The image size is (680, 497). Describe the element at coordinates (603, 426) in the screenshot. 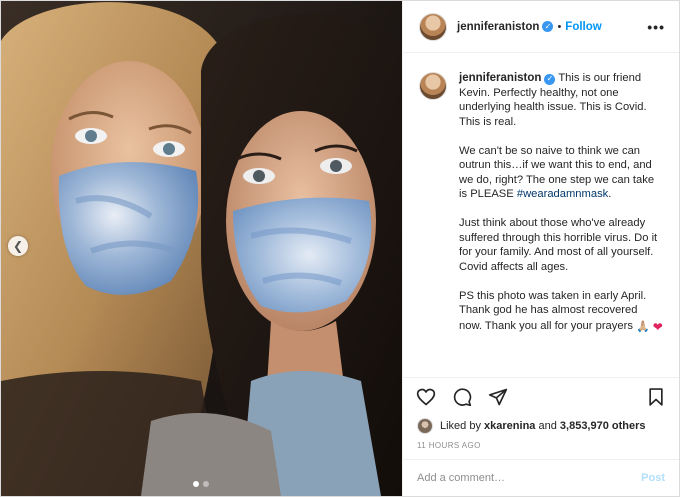

I see `likes-count: 3,853,970 others` at that location.